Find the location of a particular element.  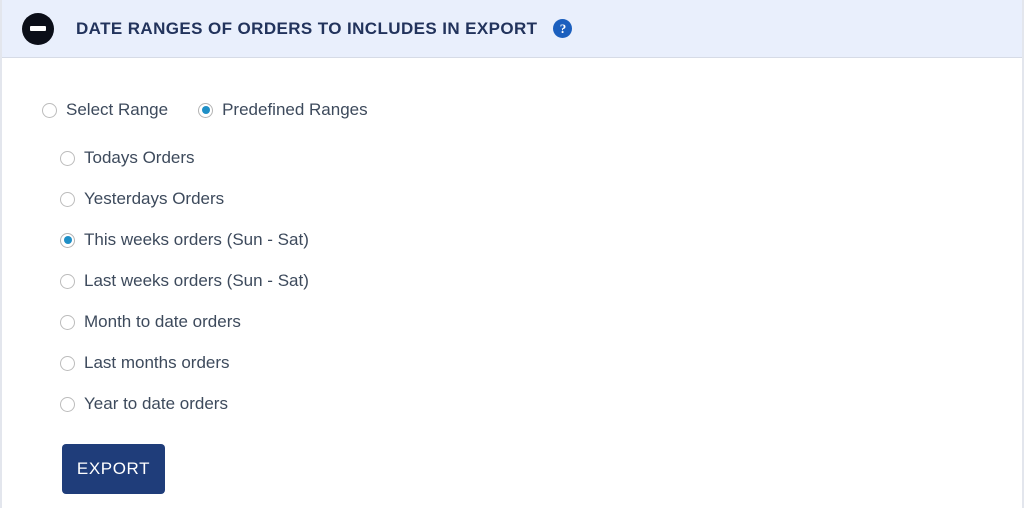

radio-label: Month to date orders is located at coordinates (162, 321).